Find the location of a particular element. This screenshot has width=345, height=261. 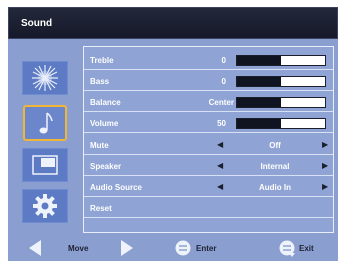

audio-source-value: Audio In is located at coordinates (275, 187).